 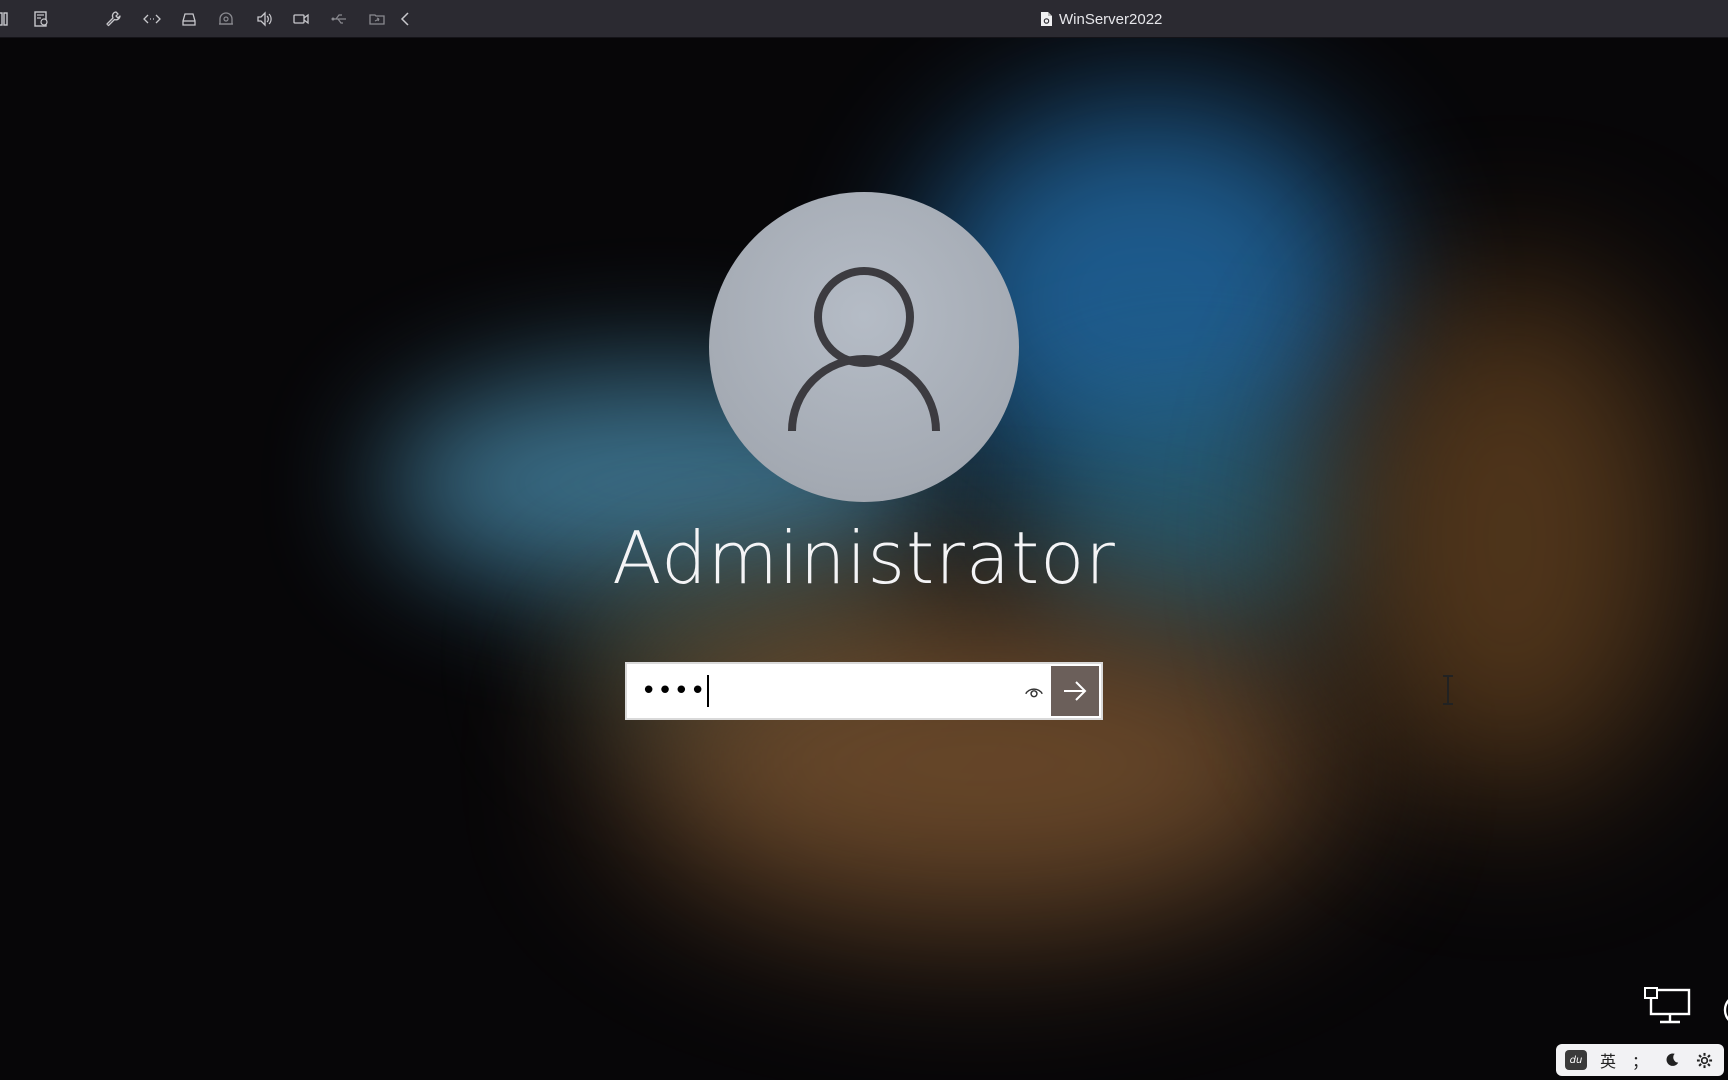 I want to click on code-arrows-icon, so click(x=152, y=19).